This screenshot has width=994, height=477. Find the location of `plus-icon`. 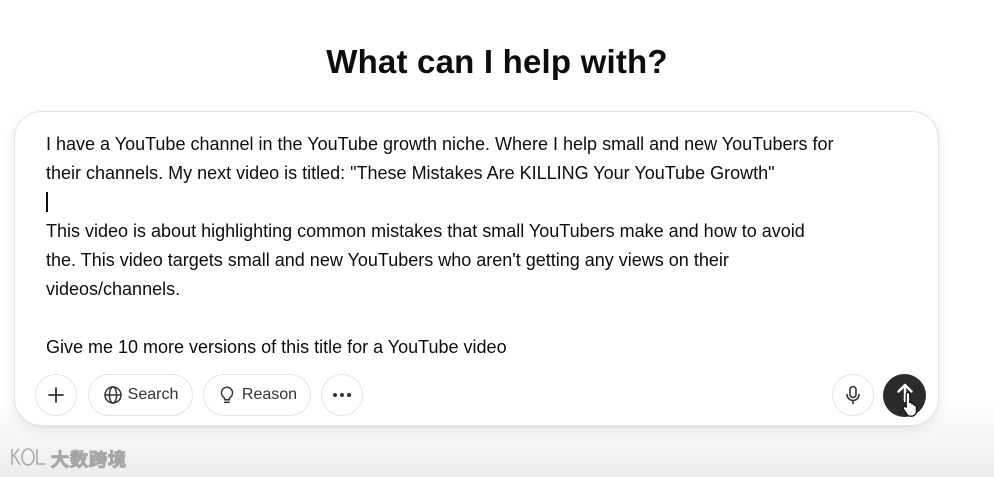

plus-icon is located at coordinates (56, 395).